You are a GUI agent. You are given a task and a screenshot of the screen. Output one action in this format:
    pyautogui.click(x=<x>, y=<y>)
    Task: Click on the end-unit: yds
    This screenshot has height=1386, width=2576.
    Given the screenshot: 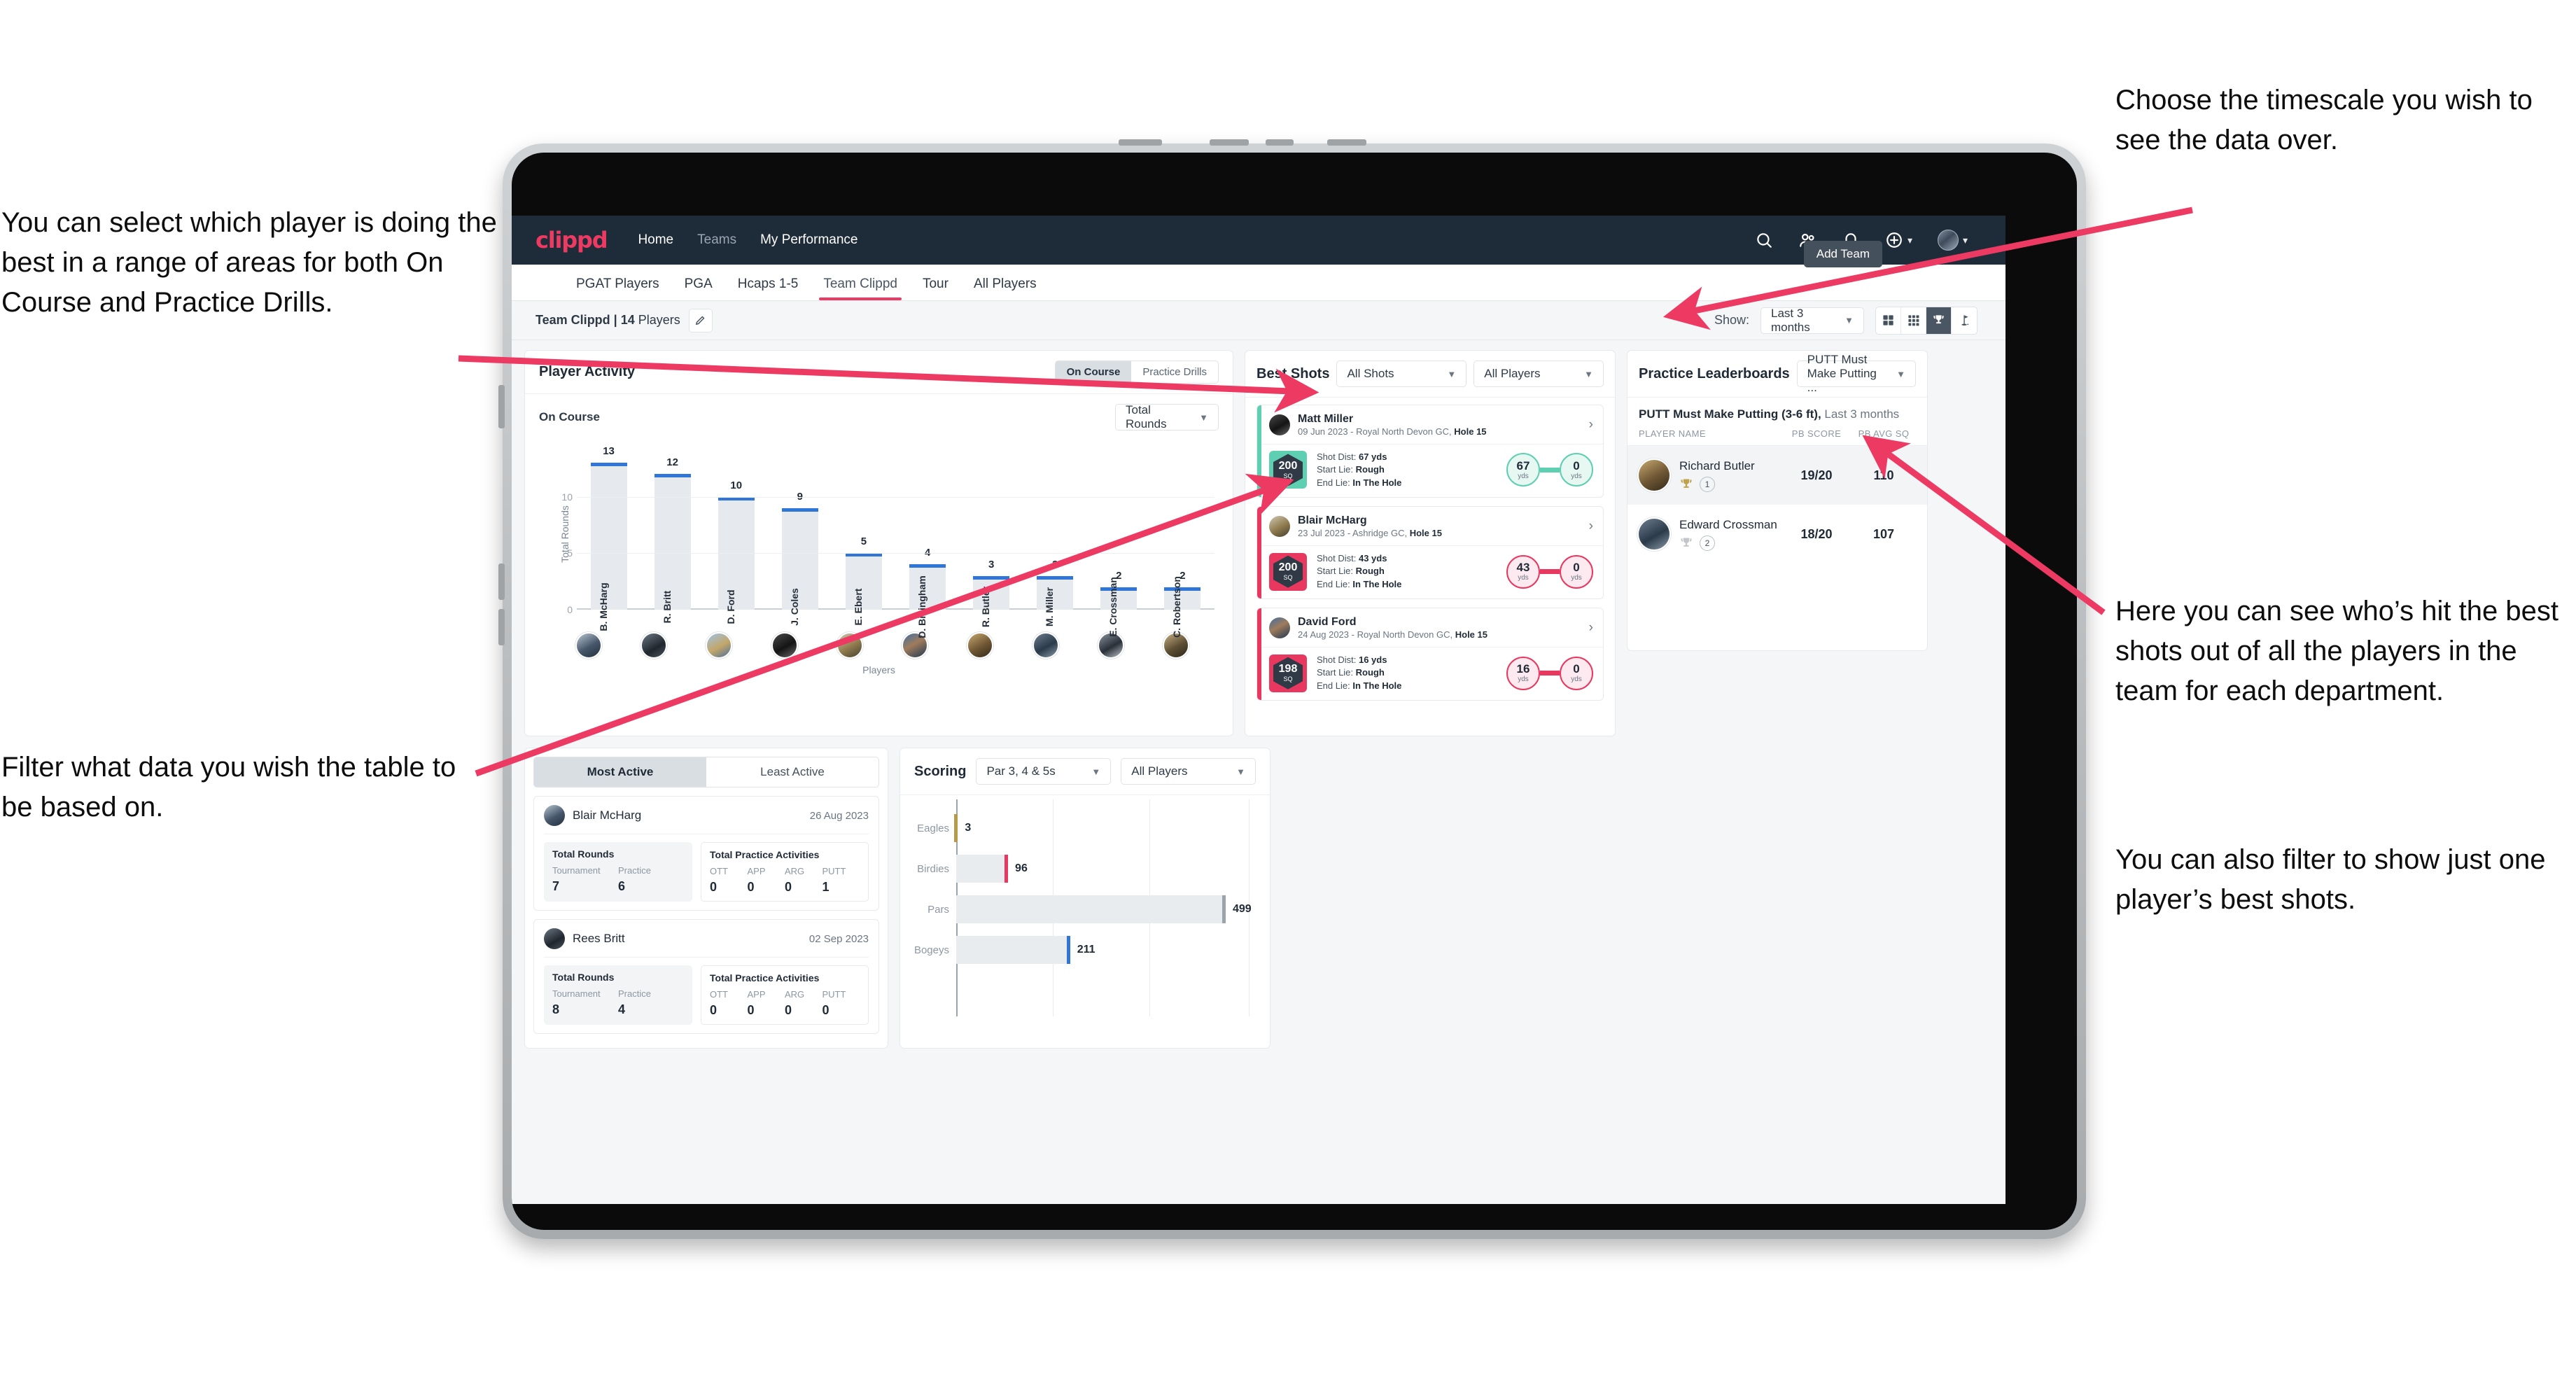 What is the action you would take?
    pyautogui.click(x=1576, y=578)
    